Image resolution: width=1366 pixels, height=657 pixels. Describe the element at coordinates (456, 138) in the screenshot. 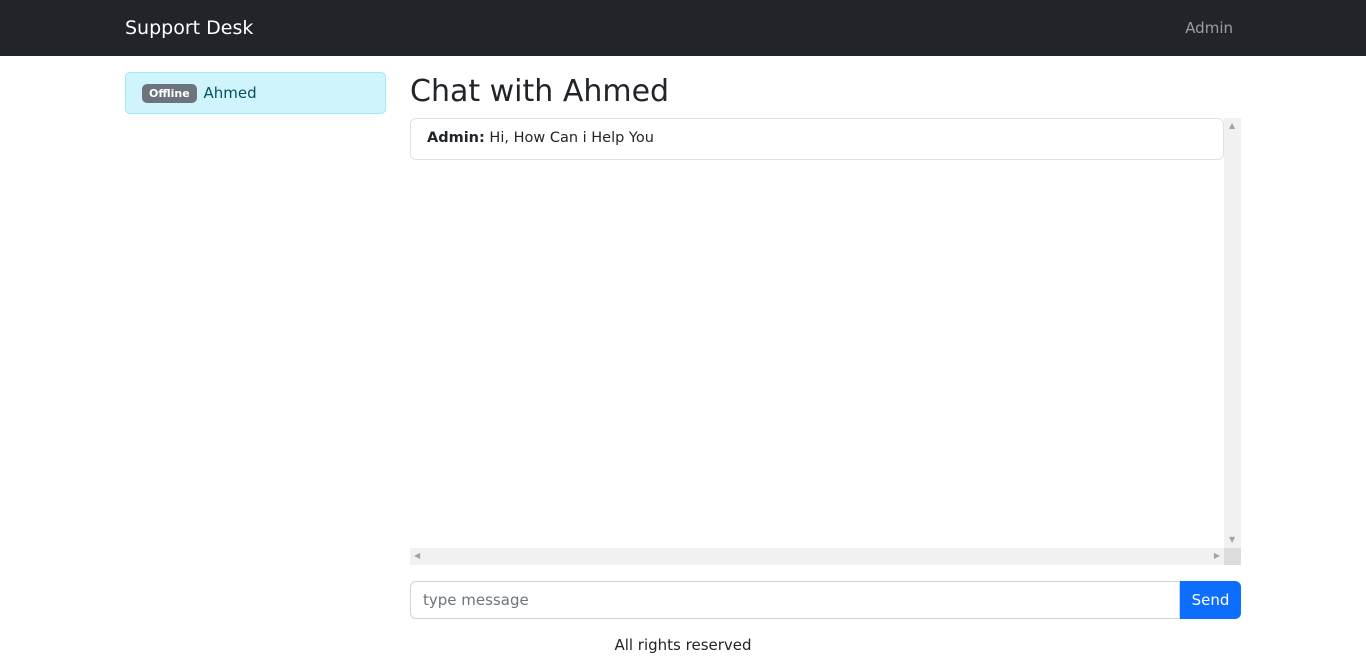

I see `message-sender: Admin:` at that location.